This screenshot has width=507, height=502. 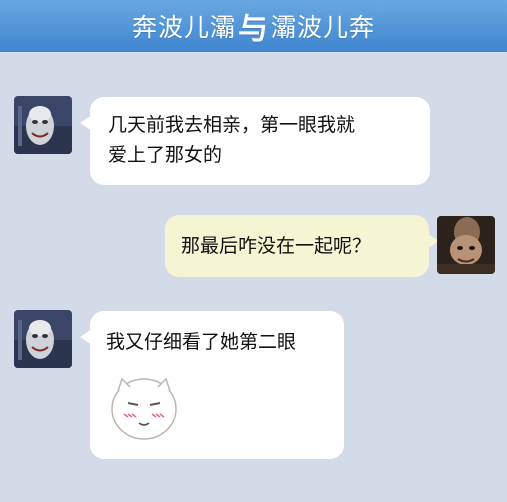 I want to click on avatar-babo, so click(x=466, y=245).